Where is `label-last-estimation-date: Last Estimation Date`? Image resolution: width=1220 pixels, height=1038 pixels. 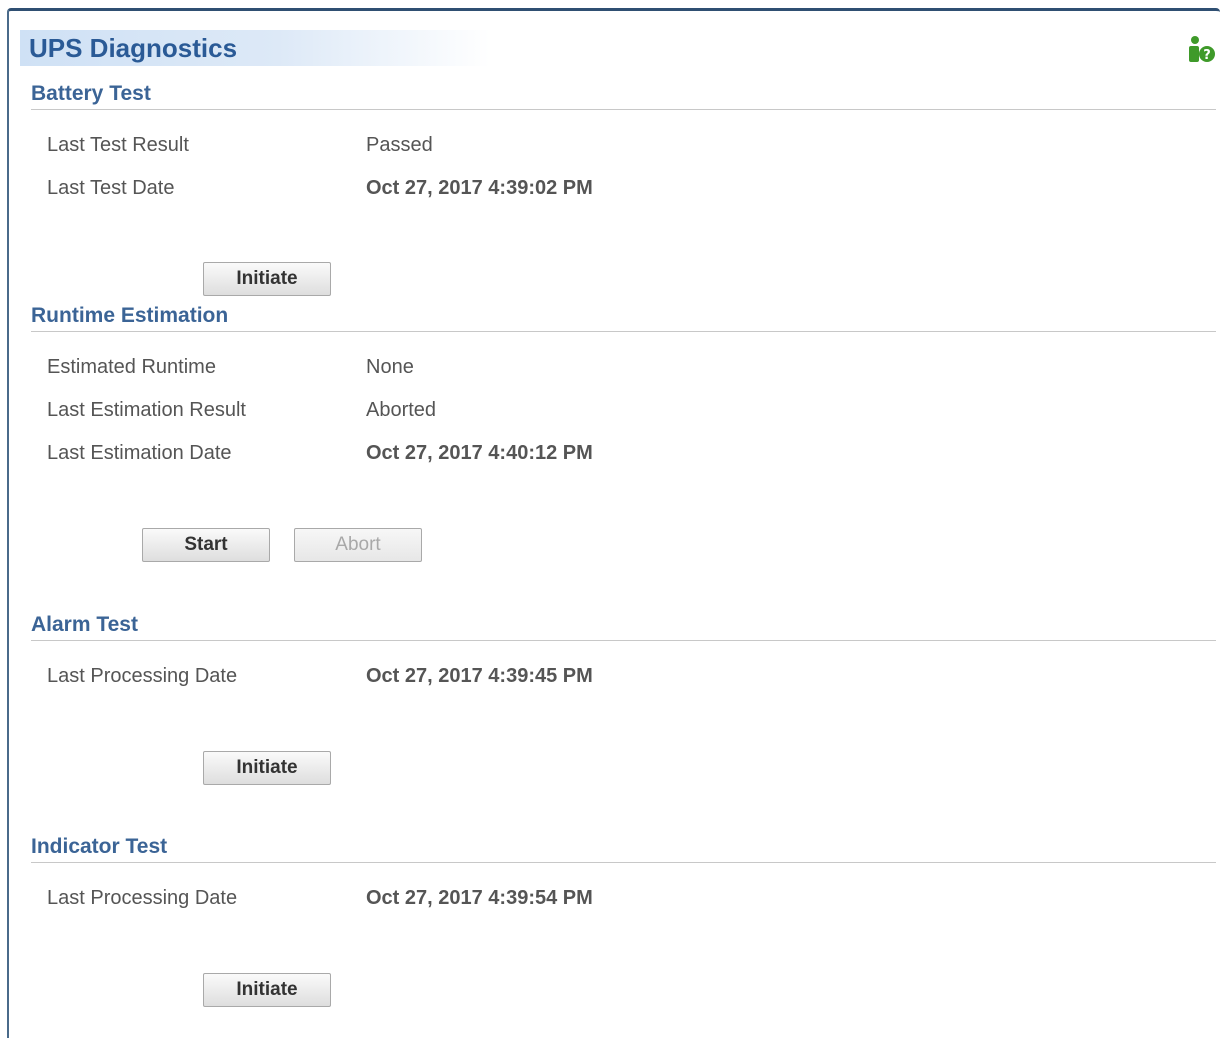 label-last-estimation-date: Last Estimation Date is located at coordinates (139, 453).